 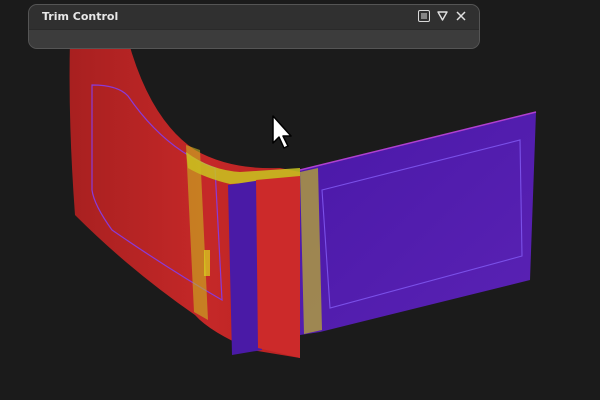 I want to click on menu-button, so click(x=424, y=16).